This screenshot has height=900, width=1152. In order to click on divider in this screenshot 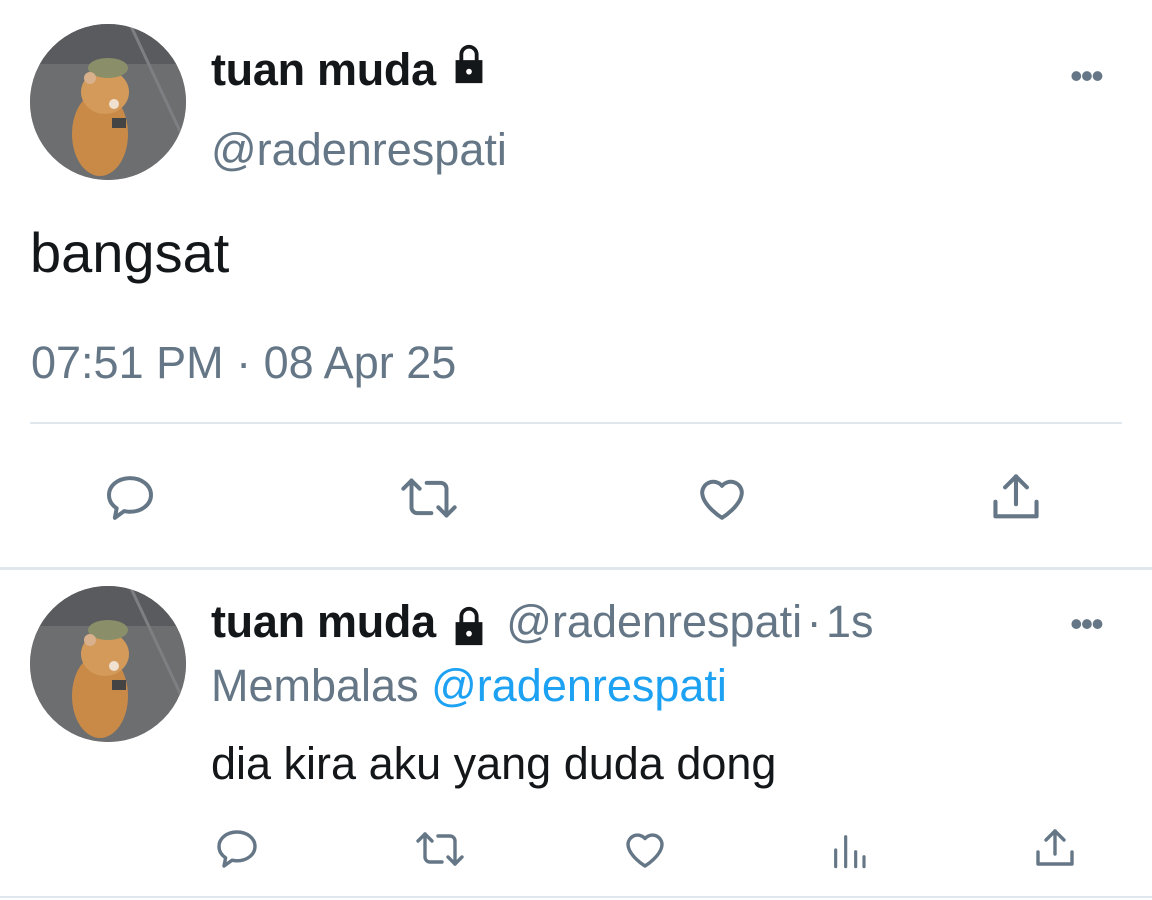, I will do `click(576, 423)`.